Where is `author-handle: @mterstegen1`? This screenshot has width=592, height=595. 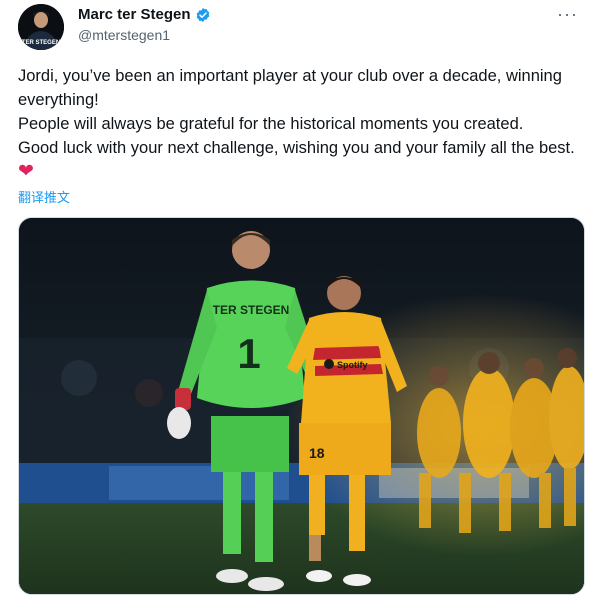
author-handle: @mterstegen1 is located at coordinates (124, 35).